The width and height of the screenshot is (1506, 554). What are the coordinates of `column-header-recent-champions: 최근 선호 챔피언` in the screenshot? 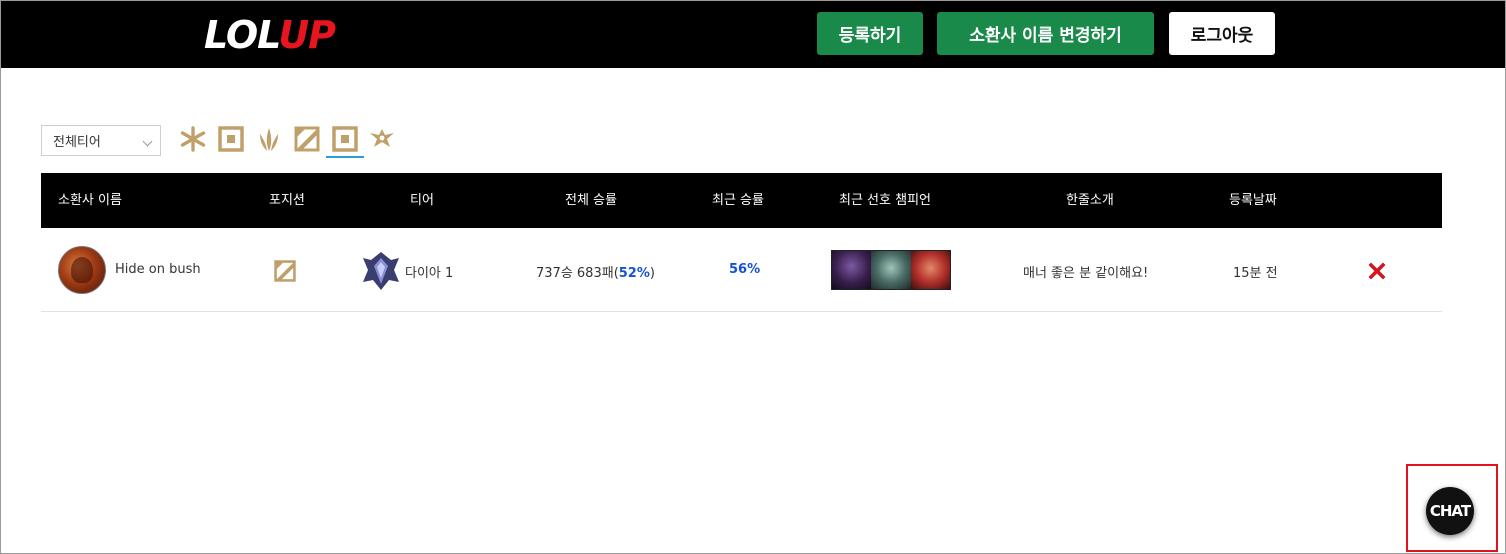 It's located at (885, 200).